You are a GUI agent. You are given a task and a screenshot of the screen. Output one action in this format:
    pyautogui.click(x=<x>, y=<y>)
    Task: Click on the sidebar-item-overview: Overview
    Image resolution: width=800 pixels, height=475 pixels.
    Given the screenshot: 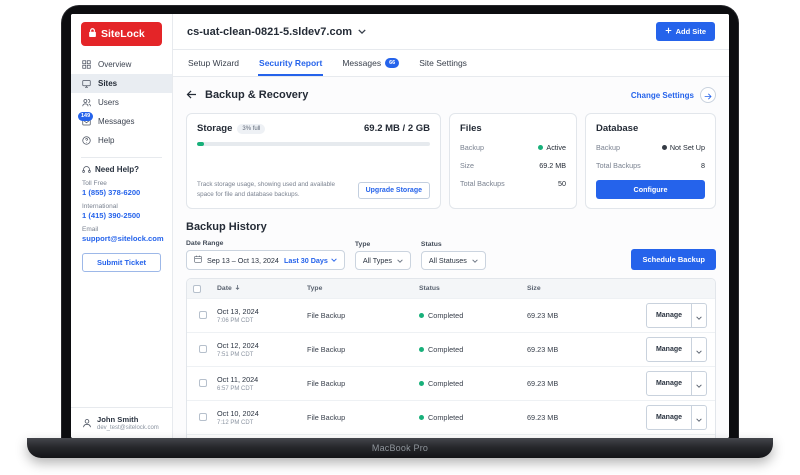 What is the action you would take?
    pyautogui.click(x=121, y=64)
    